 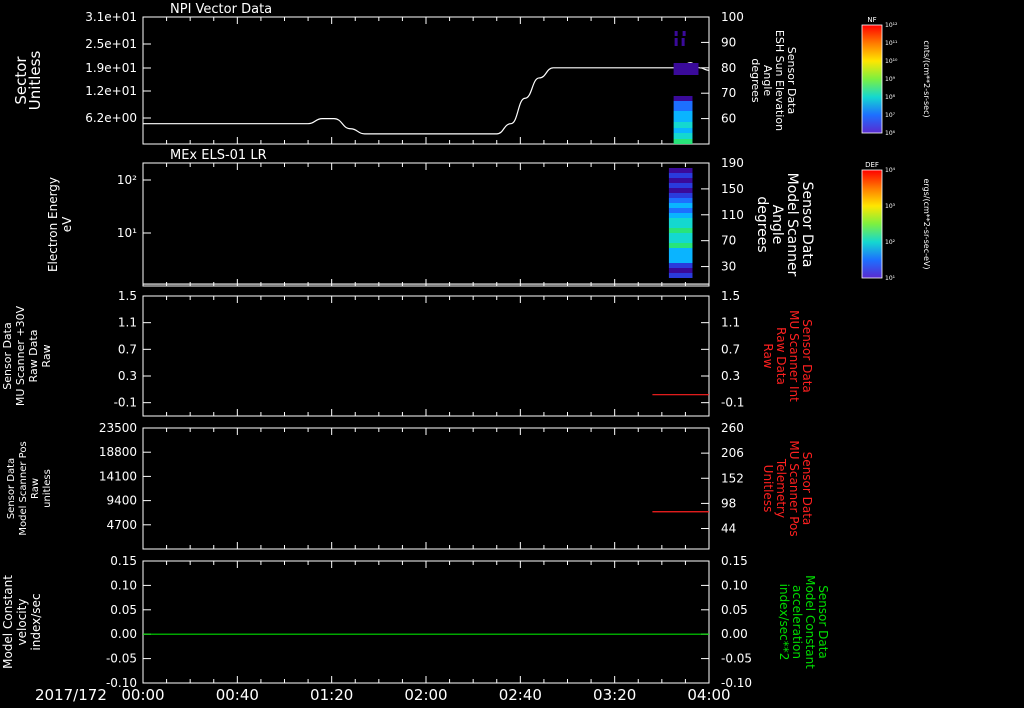 What do you see at coordinates (734, 610) in the screenshot?
I see `right-y-tick-label: 0.05` at bounding box center [734, 610].